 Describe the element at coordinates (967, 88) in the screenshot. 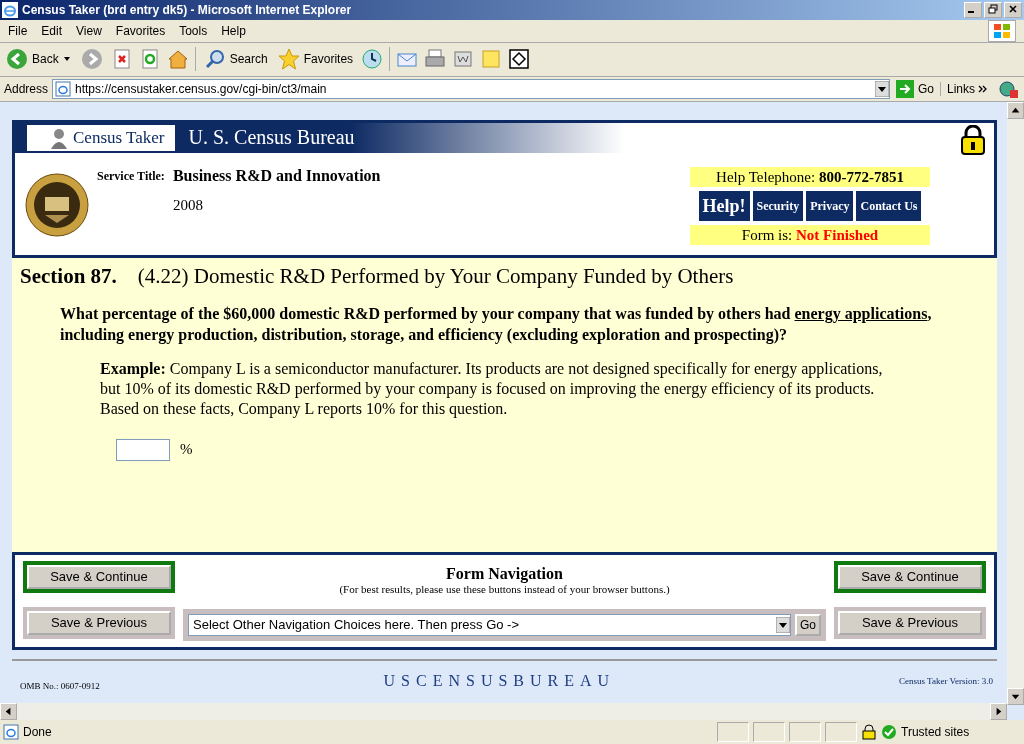

I see `links-button: Links` at that location.